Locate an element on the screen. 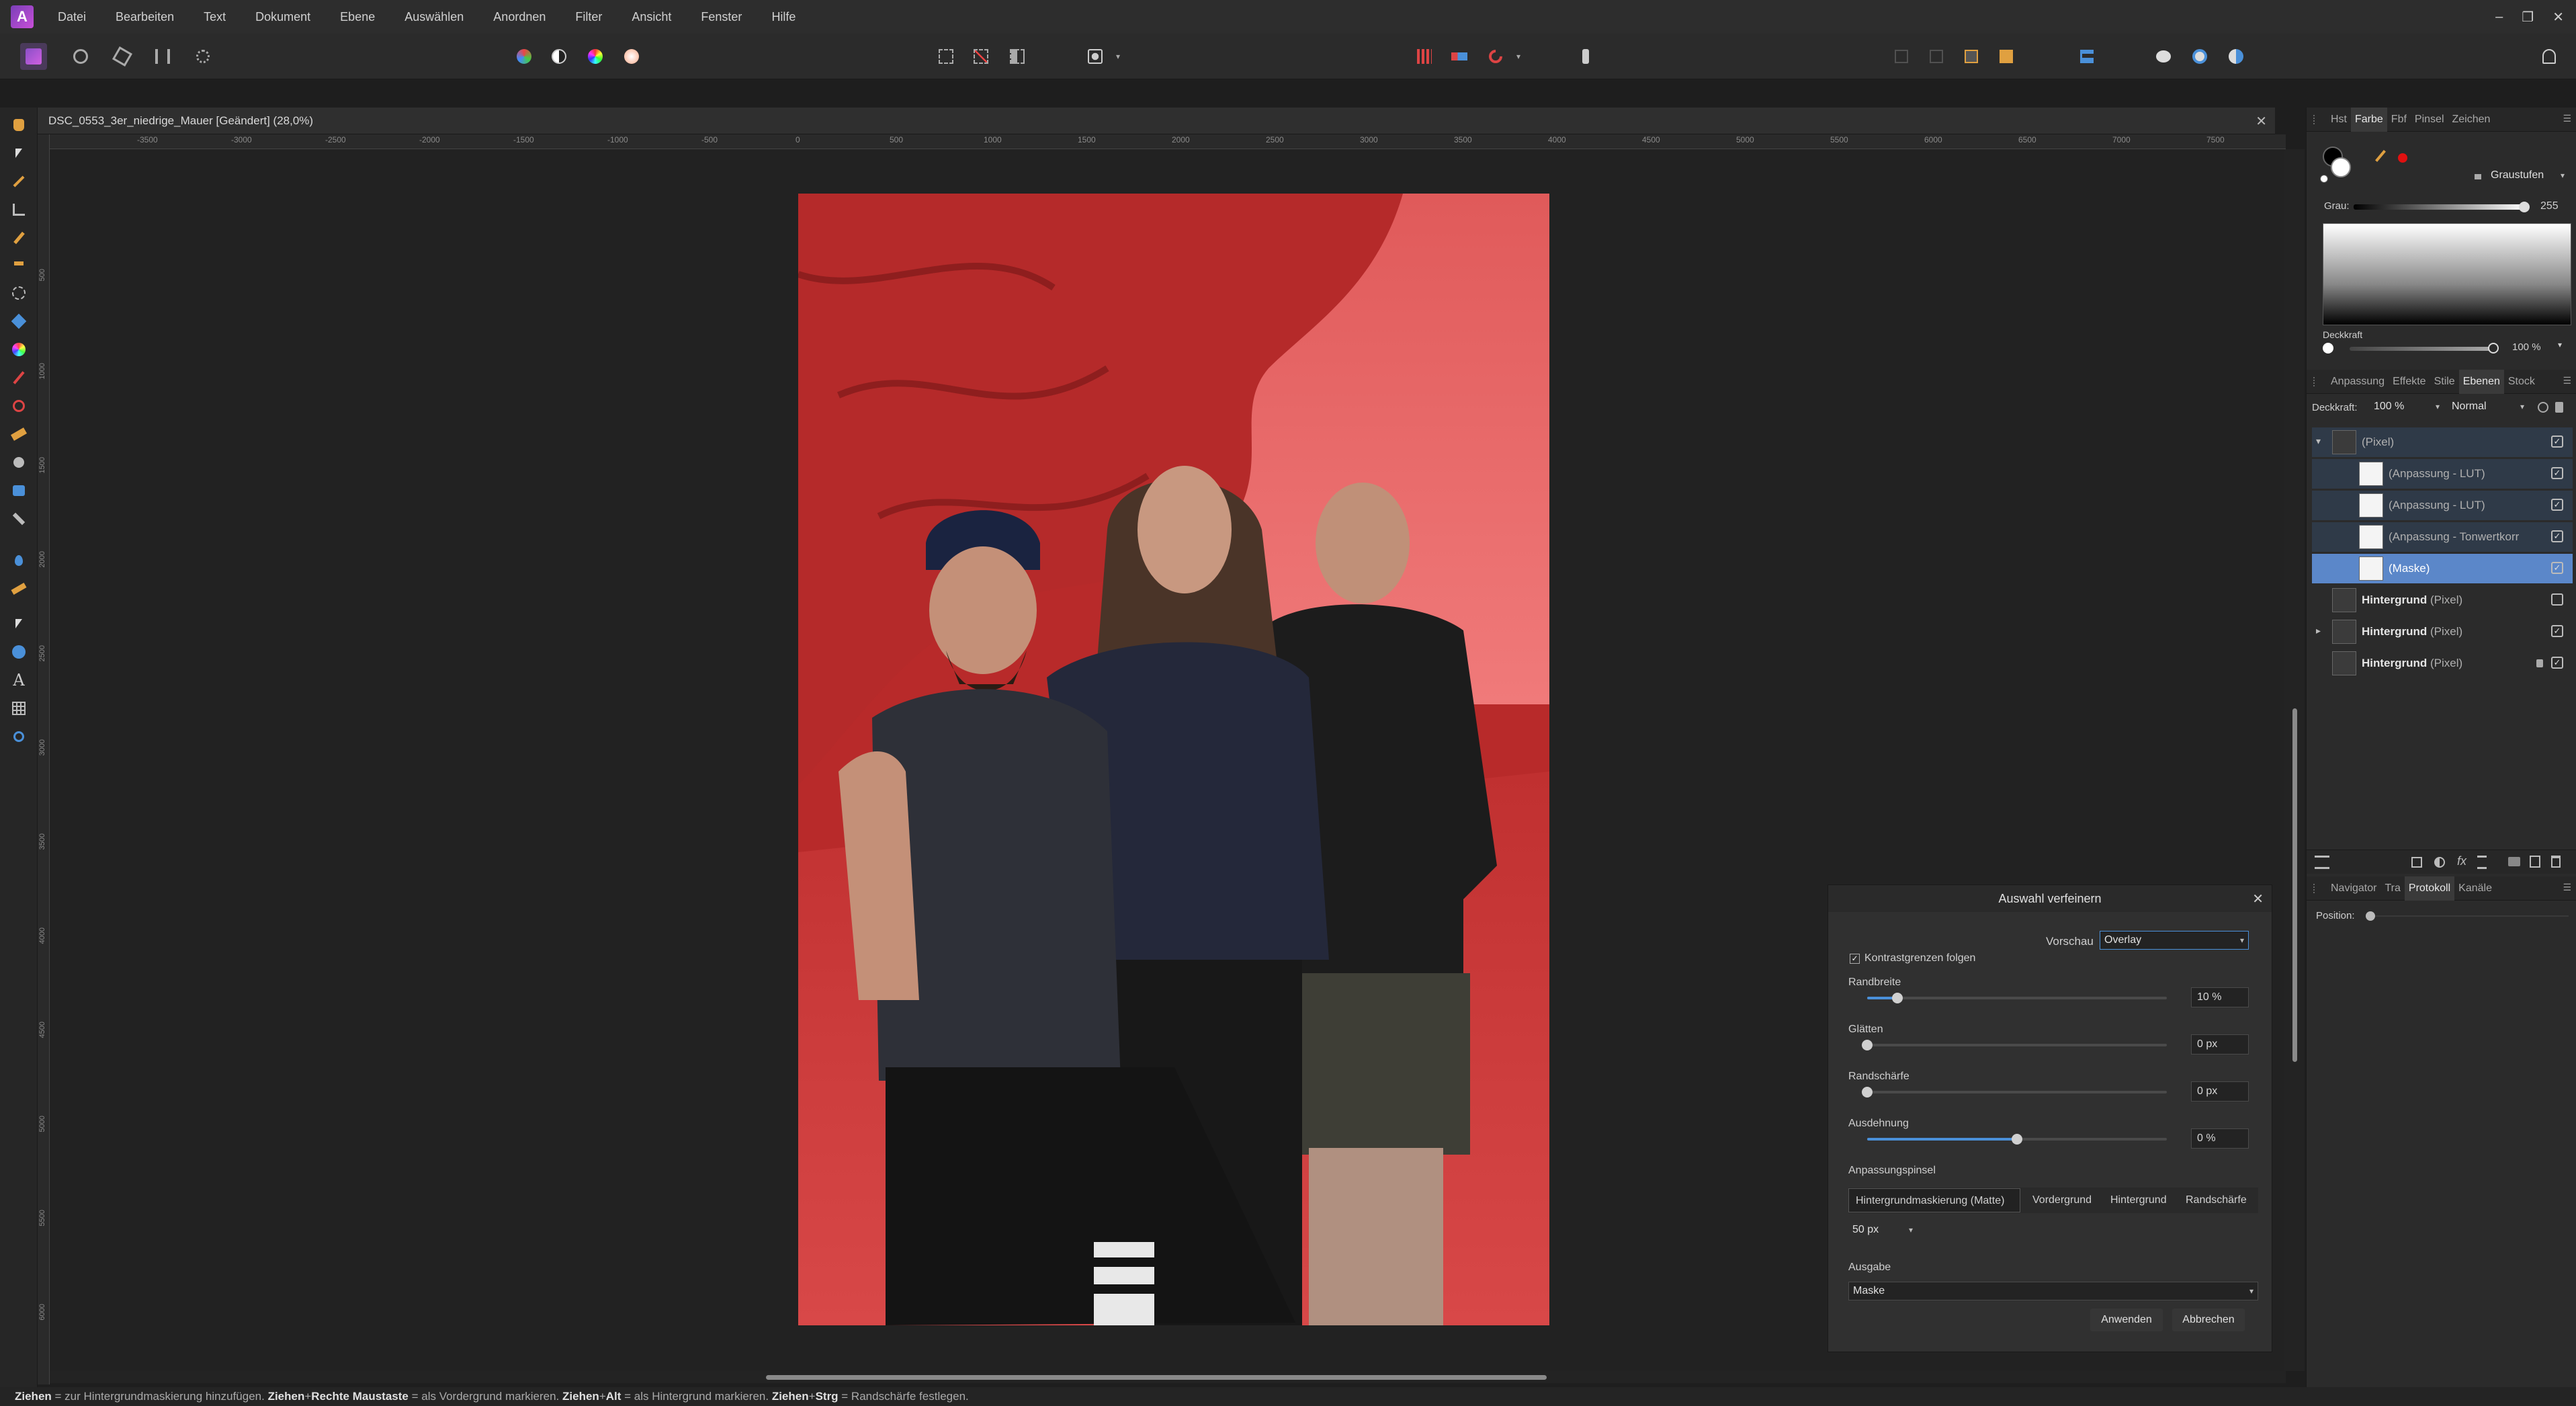  contrast-checkbox: ✓ is located at coordinates (1855, 959).